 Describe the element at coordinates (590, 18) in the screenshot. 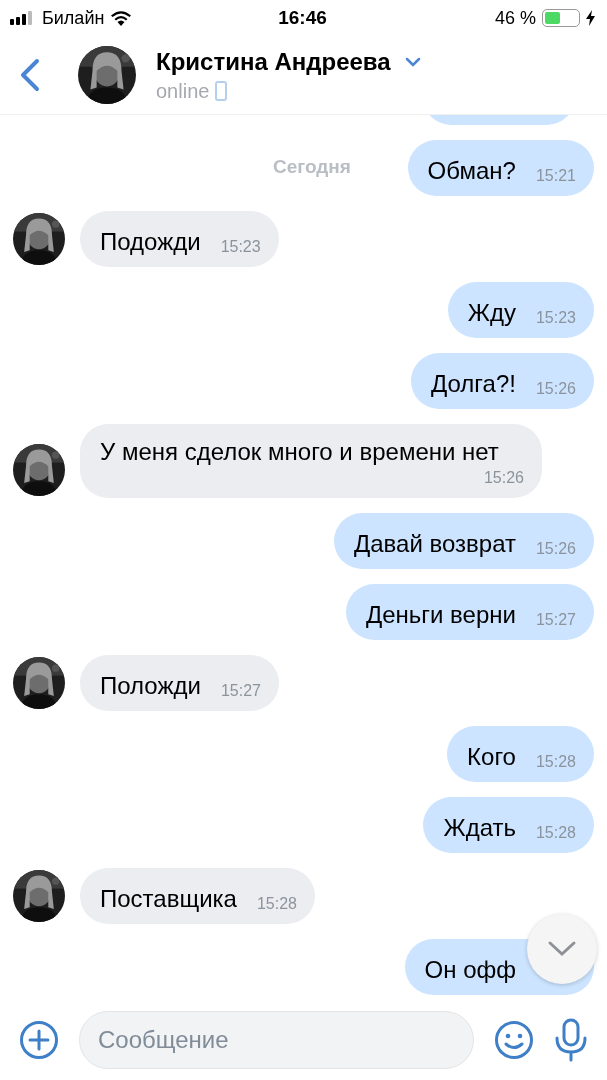

I see `charging-icon` at that location.